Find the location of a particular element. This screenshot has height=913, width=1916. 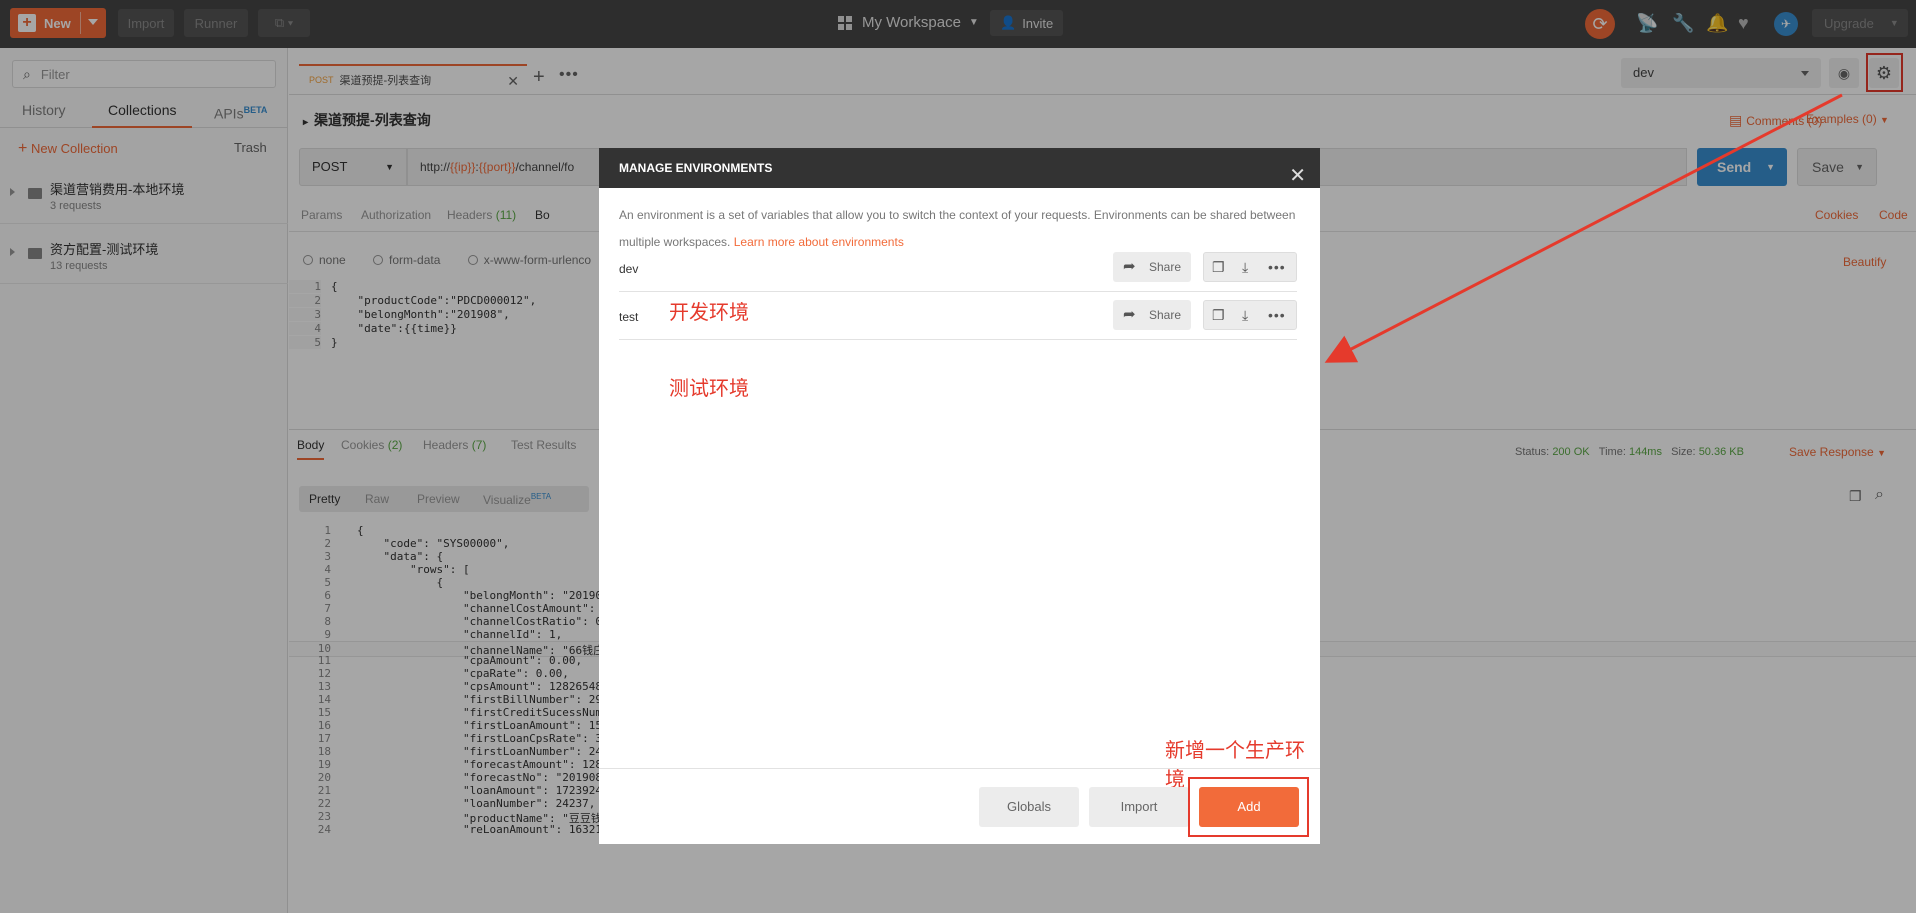

annotation-arrow is located at coordinates (1583, 228).